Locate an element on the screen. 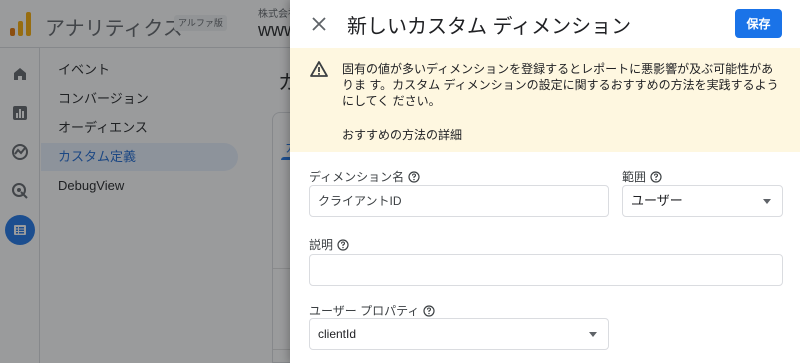 The width and height of the screenshot is (800, 363). drawer-title: 新しいカスタム ディメンション is located at coordinates (489, 27).